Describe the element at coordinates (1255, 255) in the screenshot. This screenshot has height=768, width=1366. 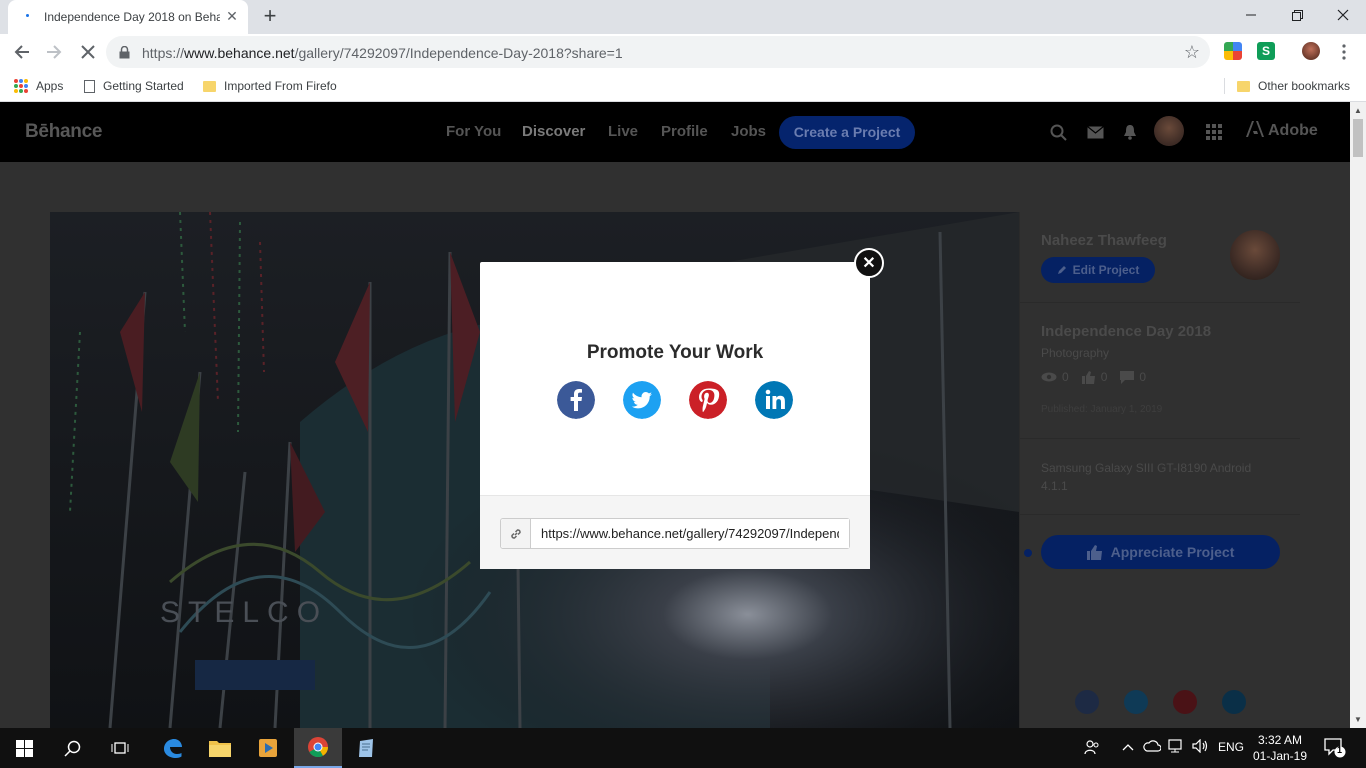
I see `owner-avatar` at that location.